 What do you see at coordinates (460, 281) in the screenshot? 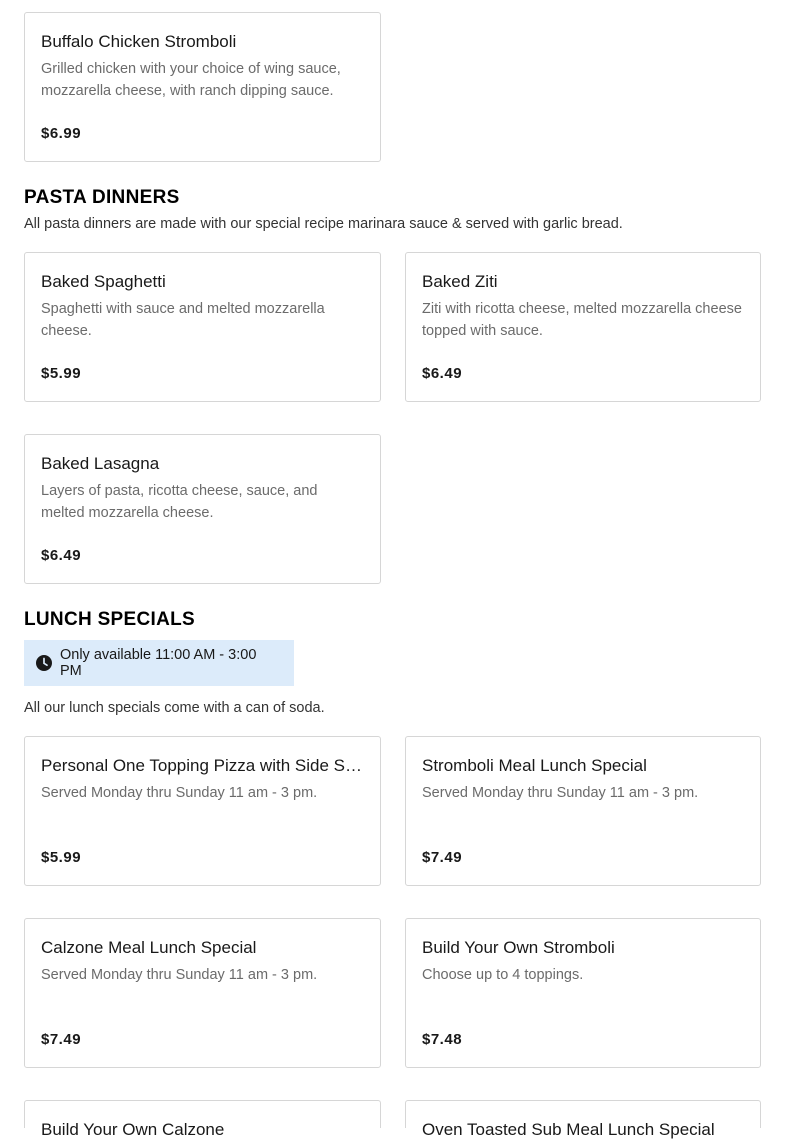
I see `menu-item-name: Baked Ziti` at bounding box center [460, 281].